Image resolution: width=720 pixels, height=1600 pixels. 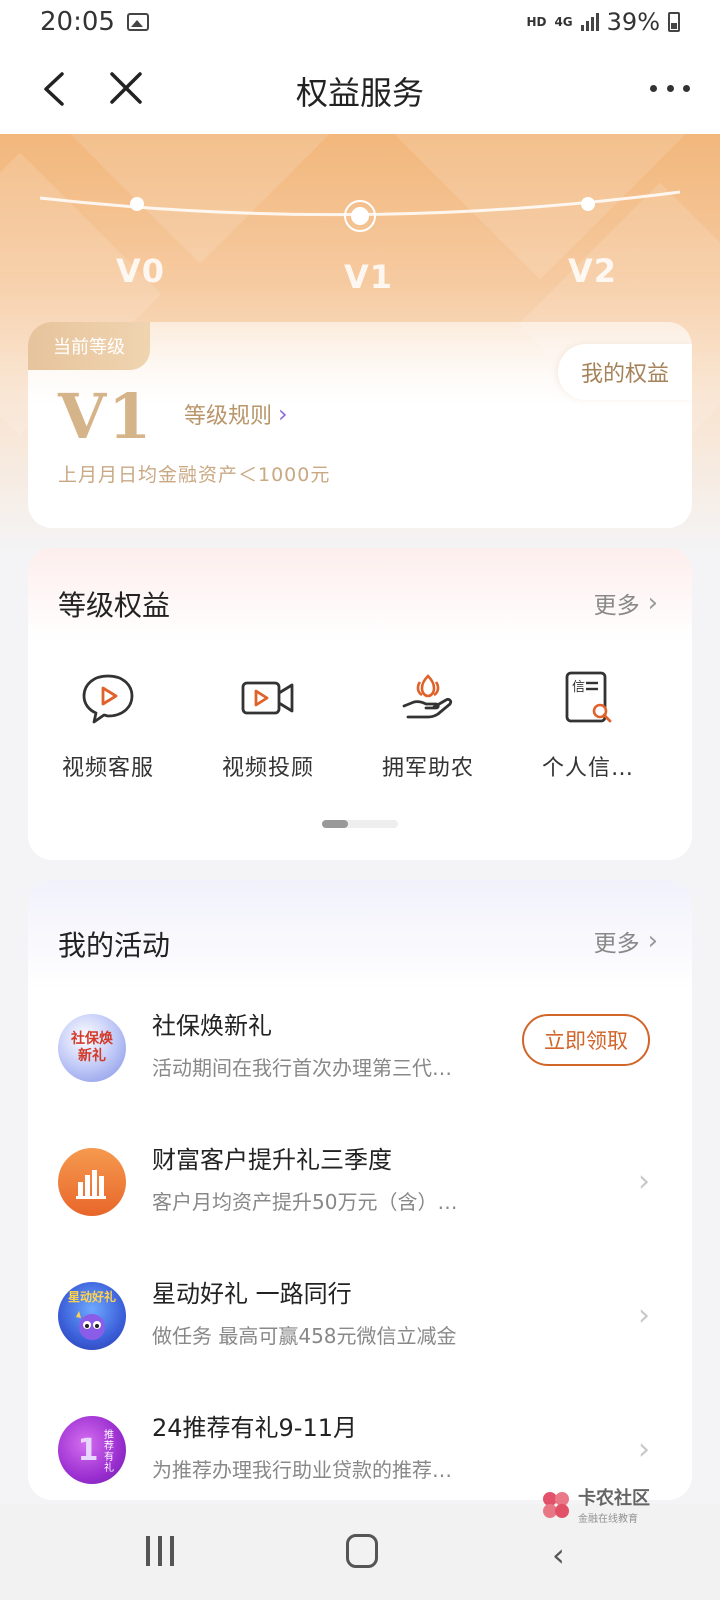 I want to click on rights-item-label: 视频投顾, so click(x=267, y=768).